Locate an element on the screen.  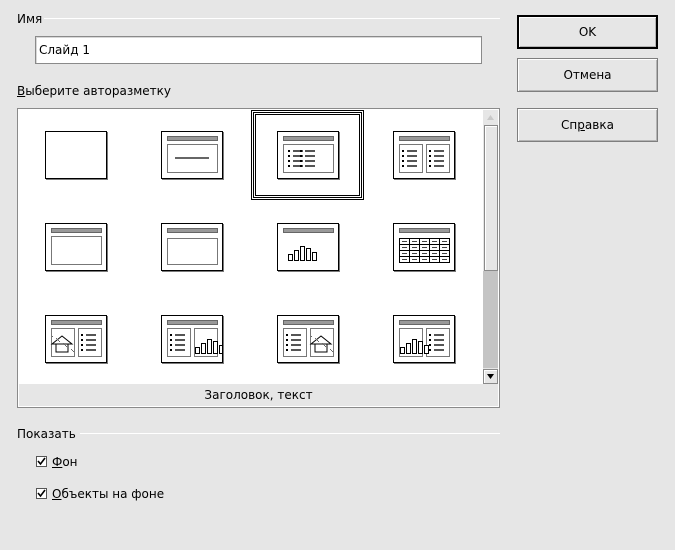
ok-button: OK is located at coordinates (587, 32).